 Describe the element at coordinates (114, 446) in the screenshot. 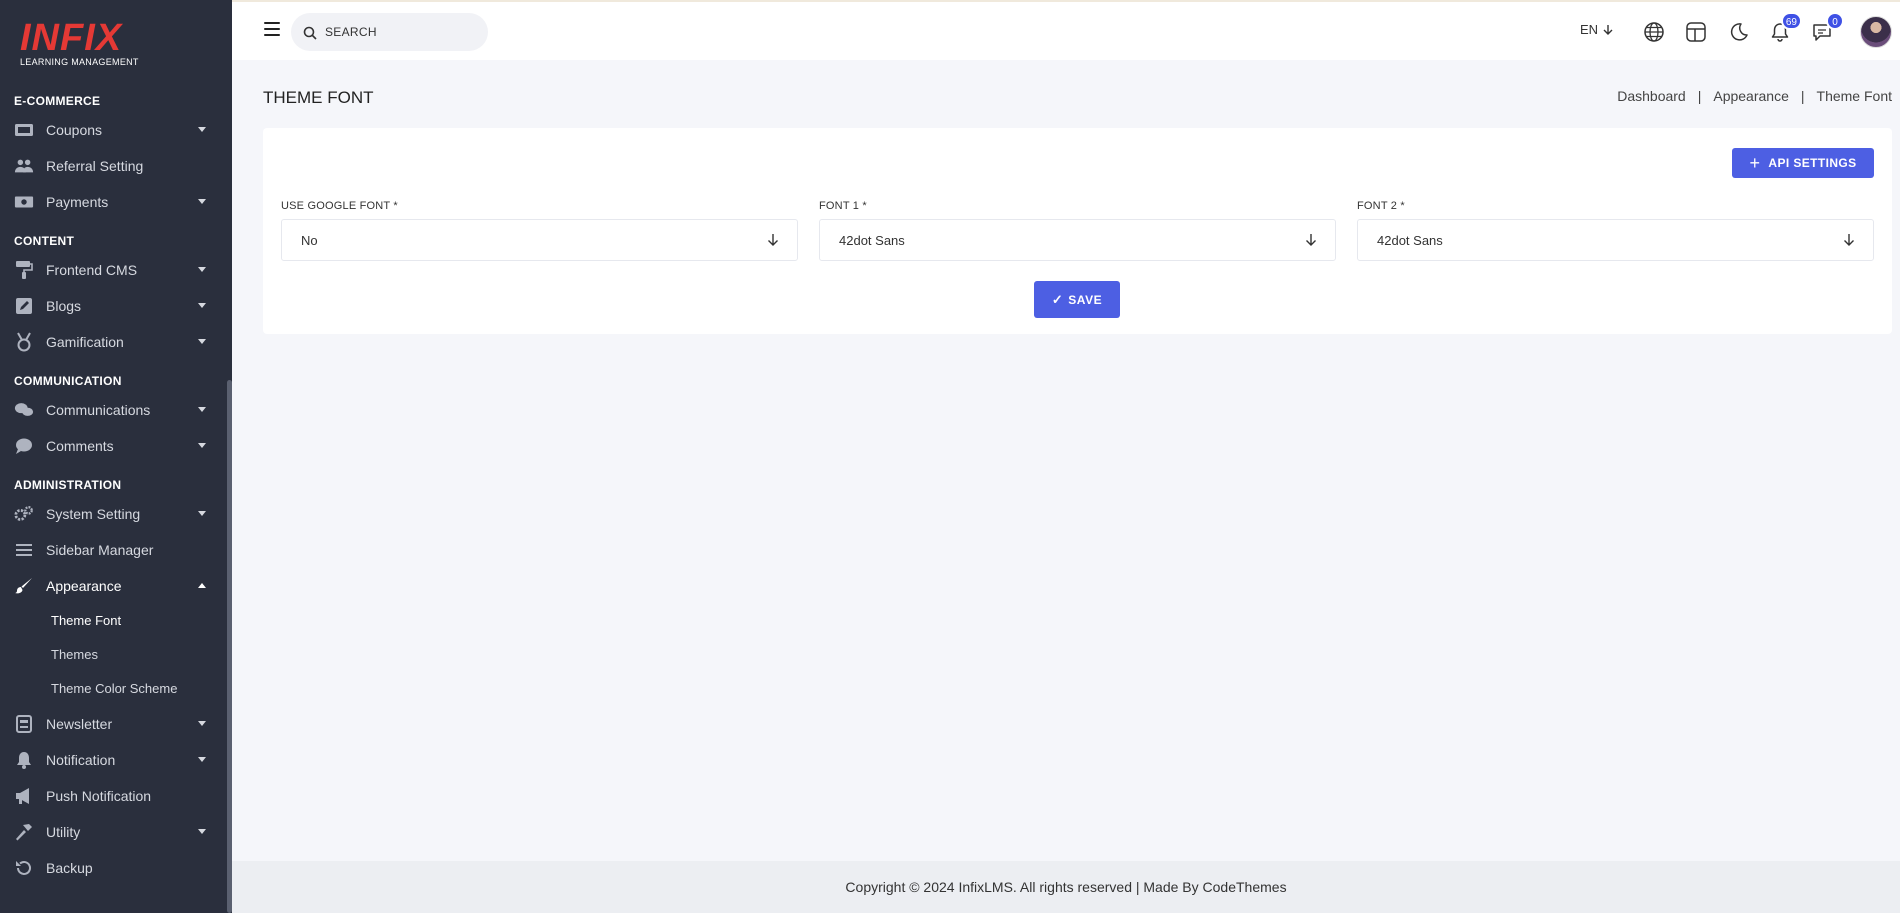

I see `sidebar-item-comments: Comments` at that location.